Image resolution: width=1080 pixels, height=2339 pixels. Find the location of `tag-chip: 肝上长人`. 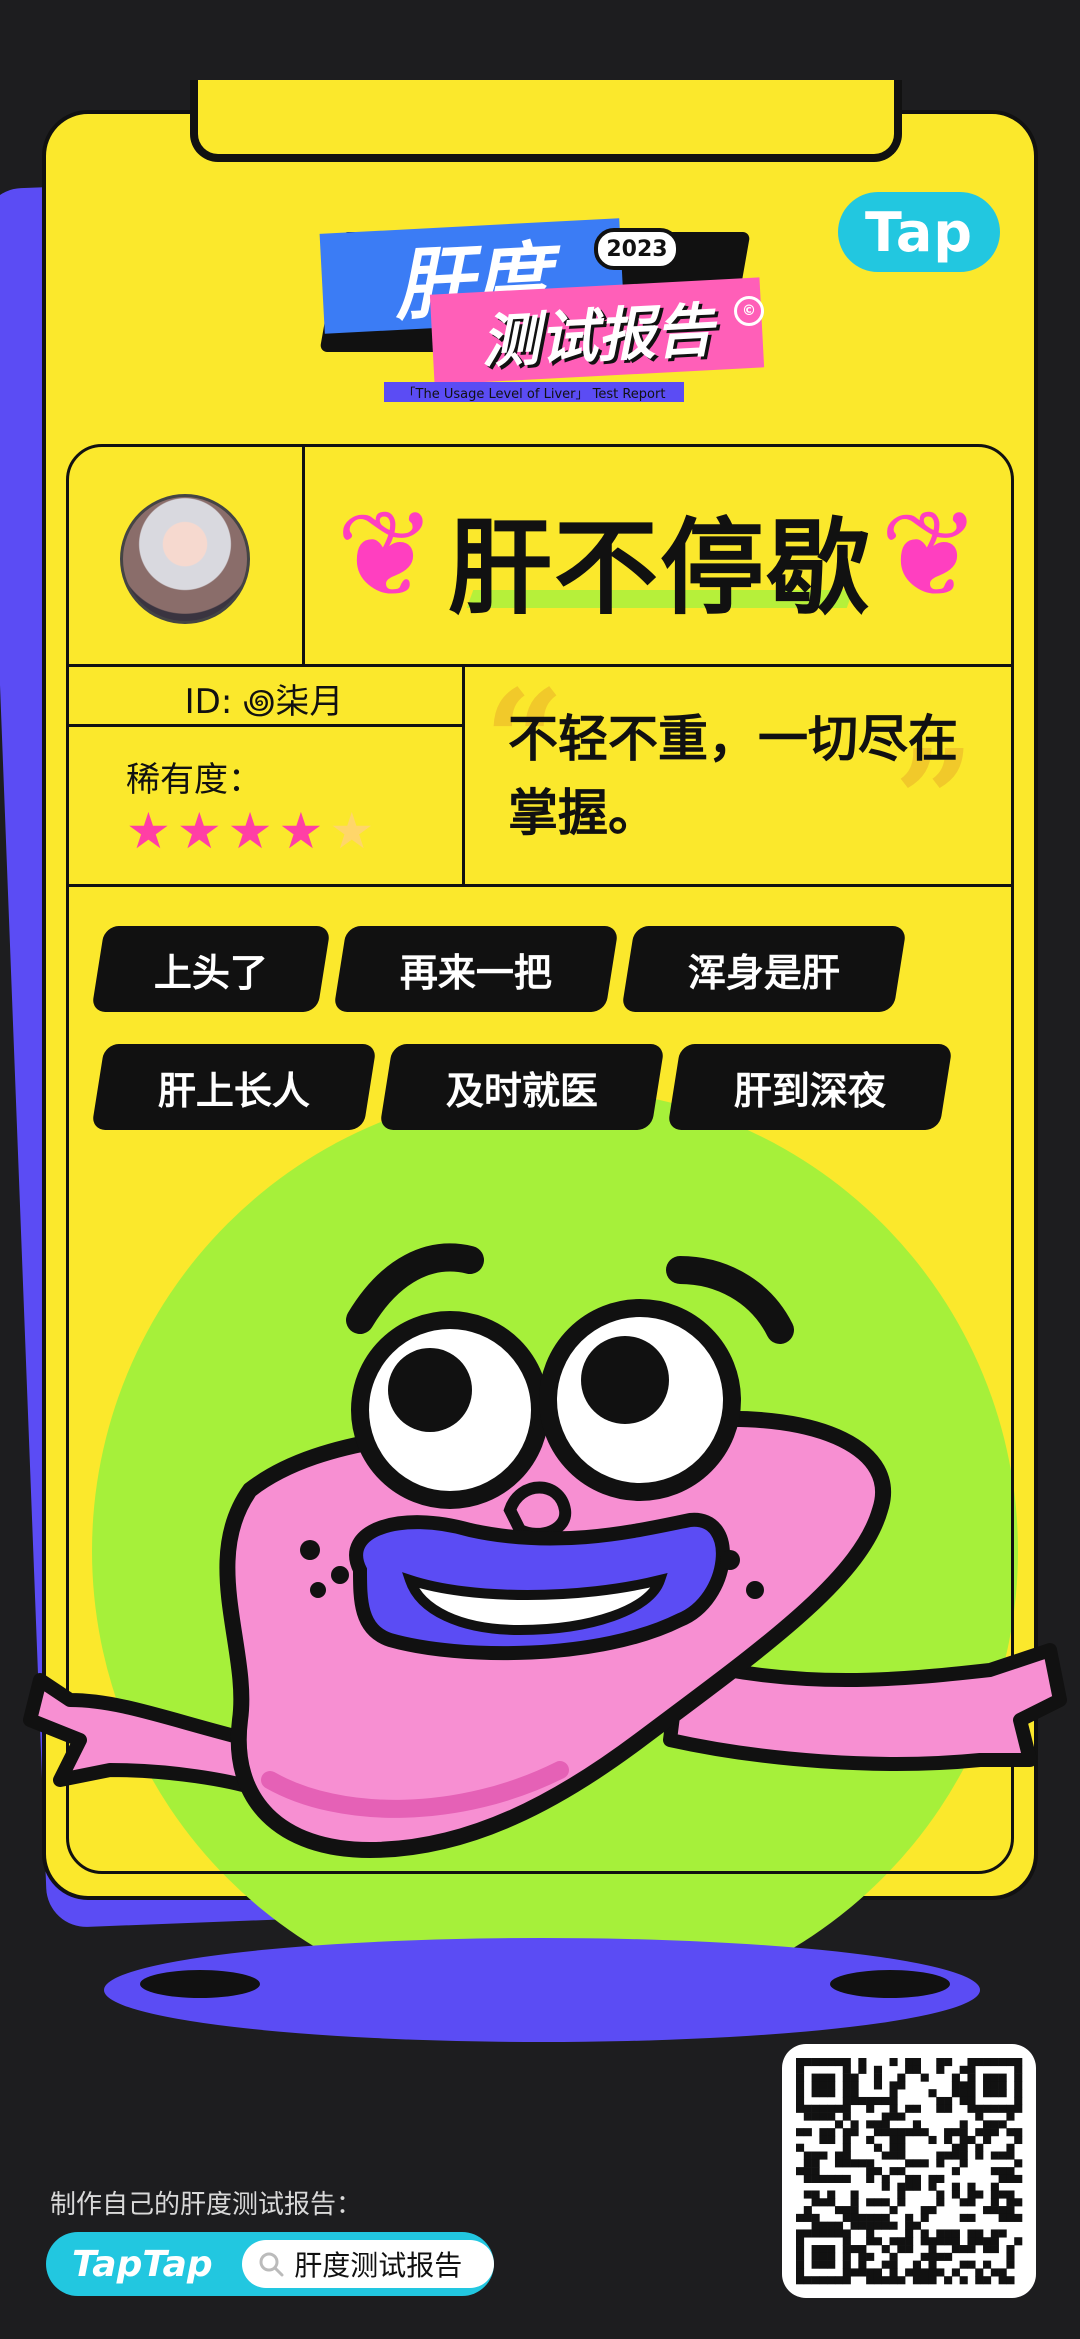

tag-chip: 肝上长人 is located at coordinates (234, 1087).